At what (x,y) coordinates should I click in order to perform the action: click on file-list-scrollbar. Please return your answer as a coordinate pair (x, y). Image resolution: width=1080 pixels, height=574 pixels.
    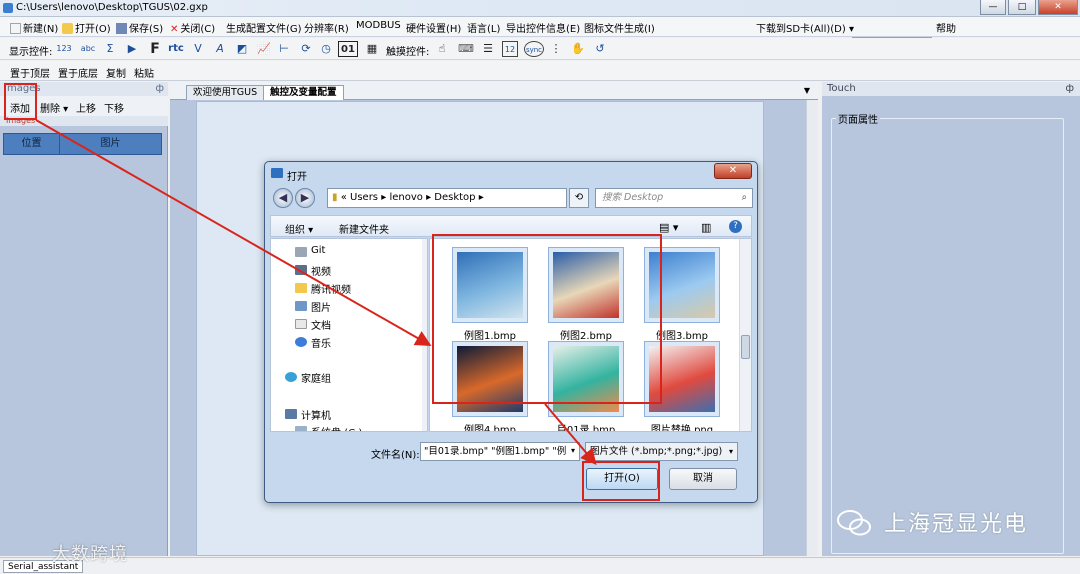
    Looking at the image, I should click on (745, 335).